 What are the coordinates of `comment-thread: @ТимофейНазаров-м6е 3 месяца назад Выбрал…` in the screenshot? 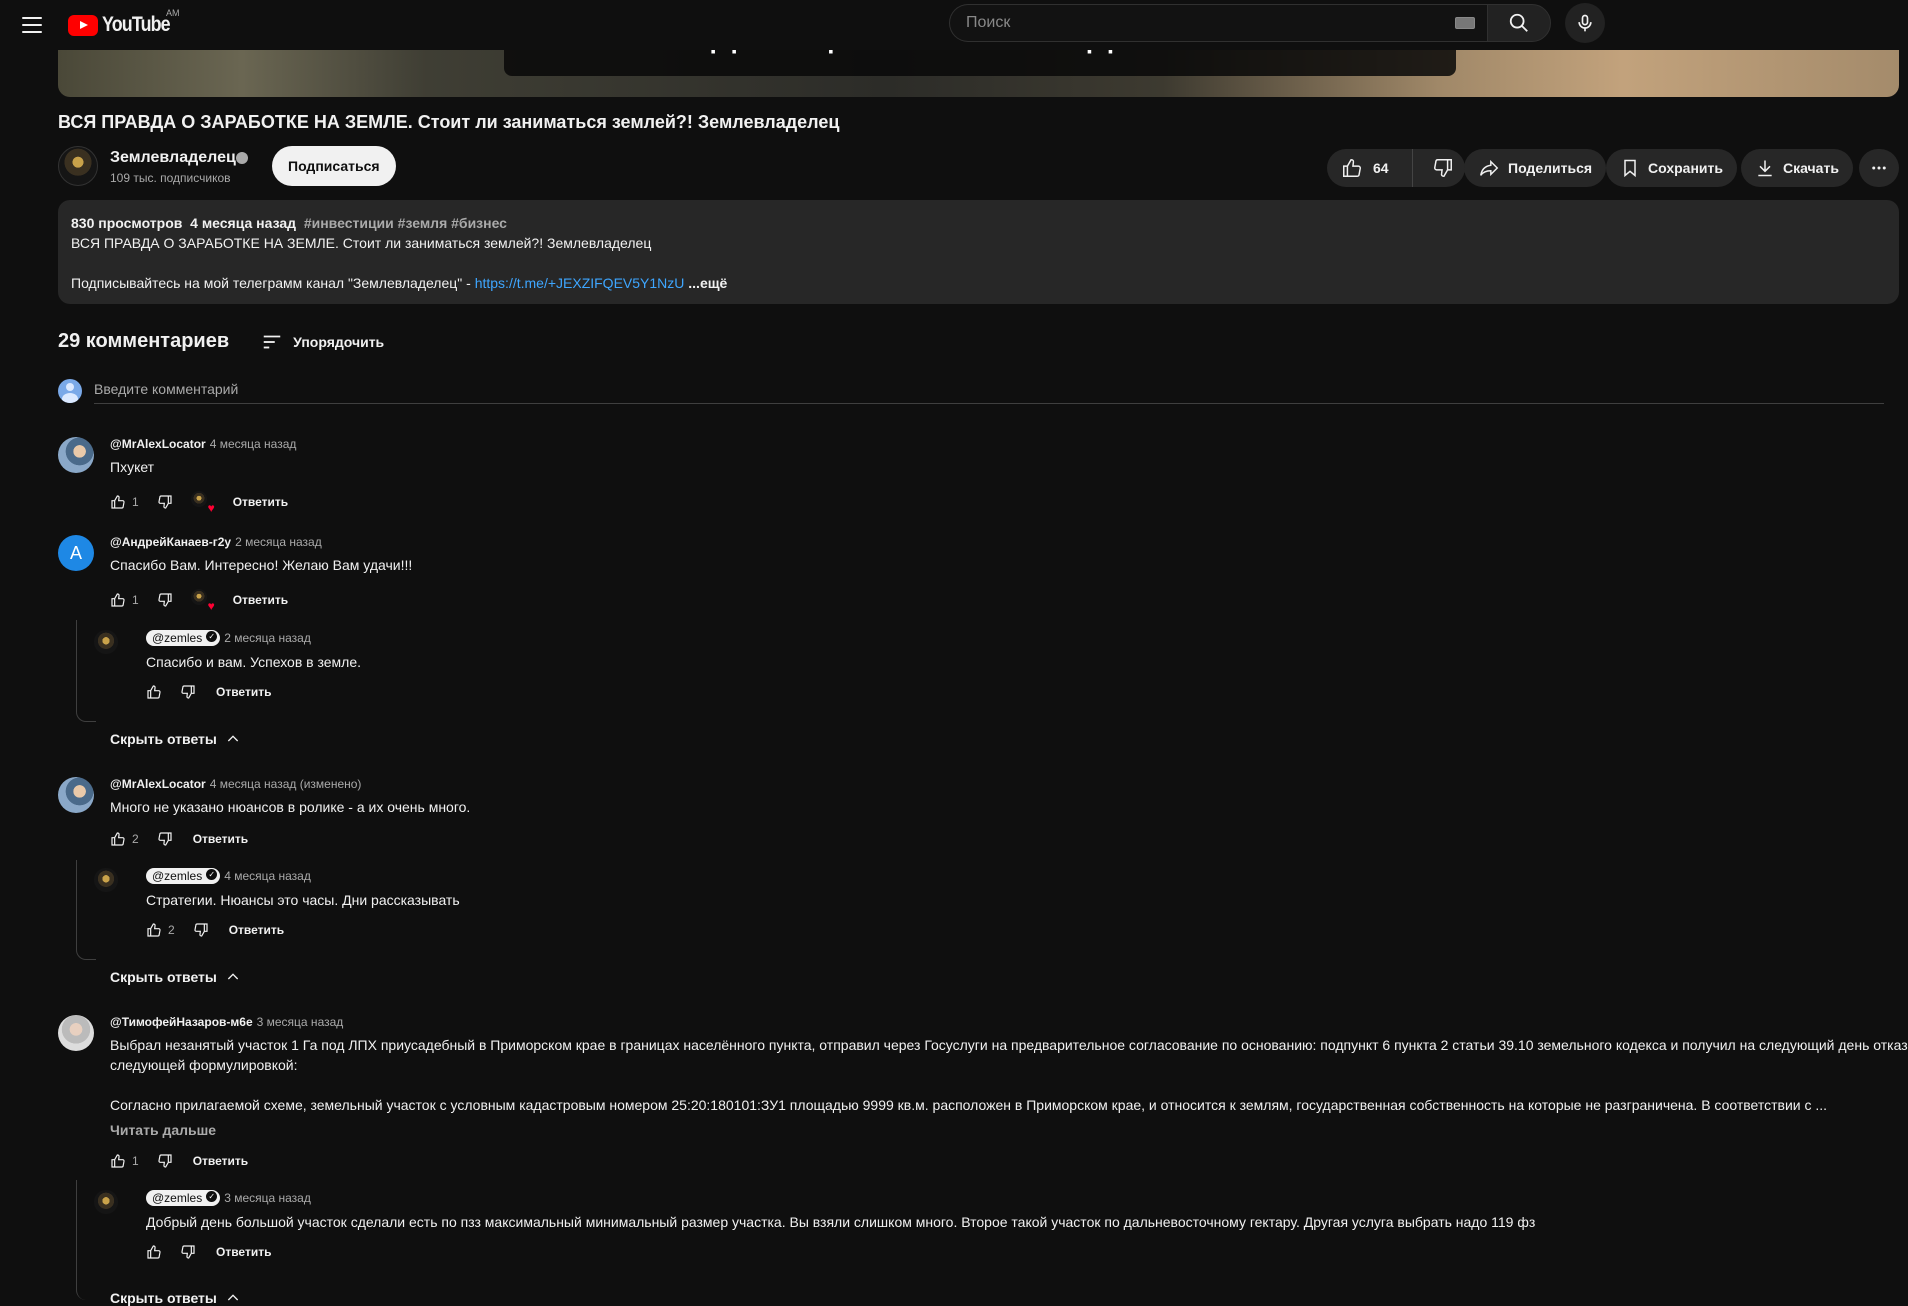 It's located at (983, 1095).